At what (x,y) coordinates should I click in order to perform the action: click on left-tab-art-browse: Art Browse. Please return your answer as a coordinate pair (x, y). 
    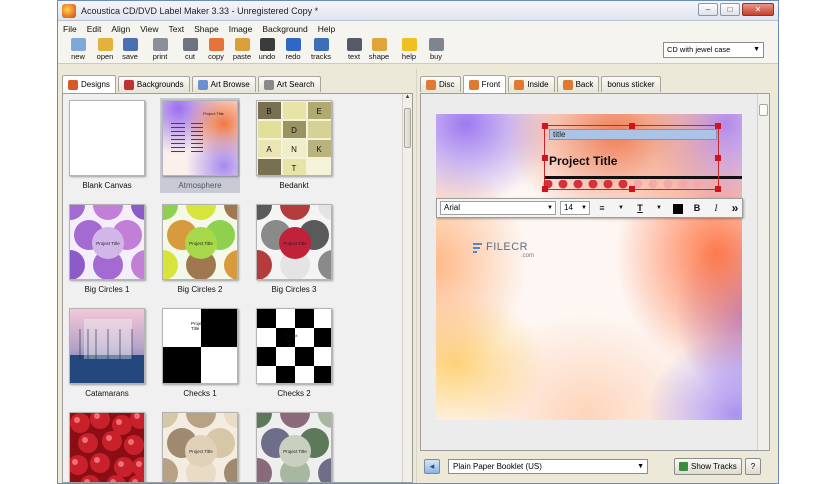
    Looking at the image, I should click on (223, 84).